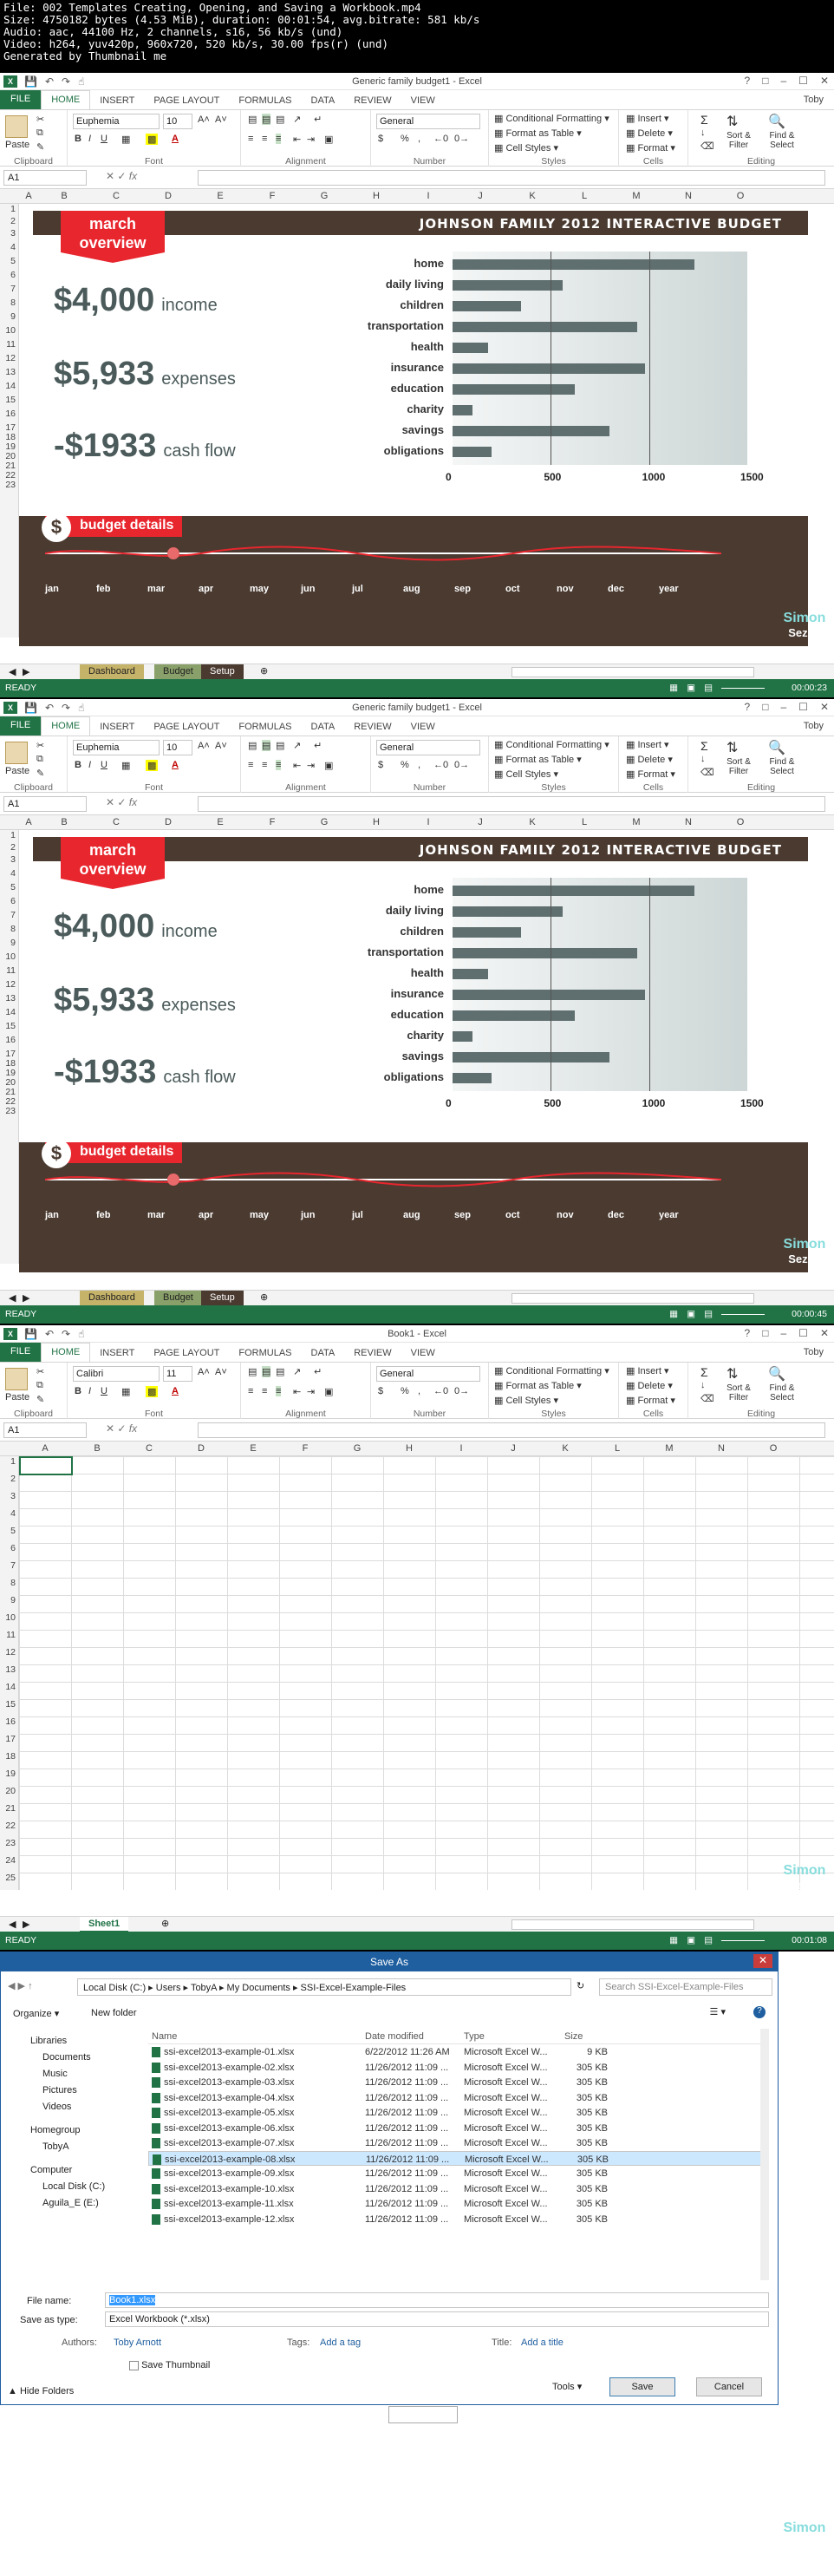 The width and height of the screenshot is (834, 2576). What do you see at coordinates (117, 727) in the screenshot?
I see `tab-insert: INSERT` at bounding box center [117, 727].